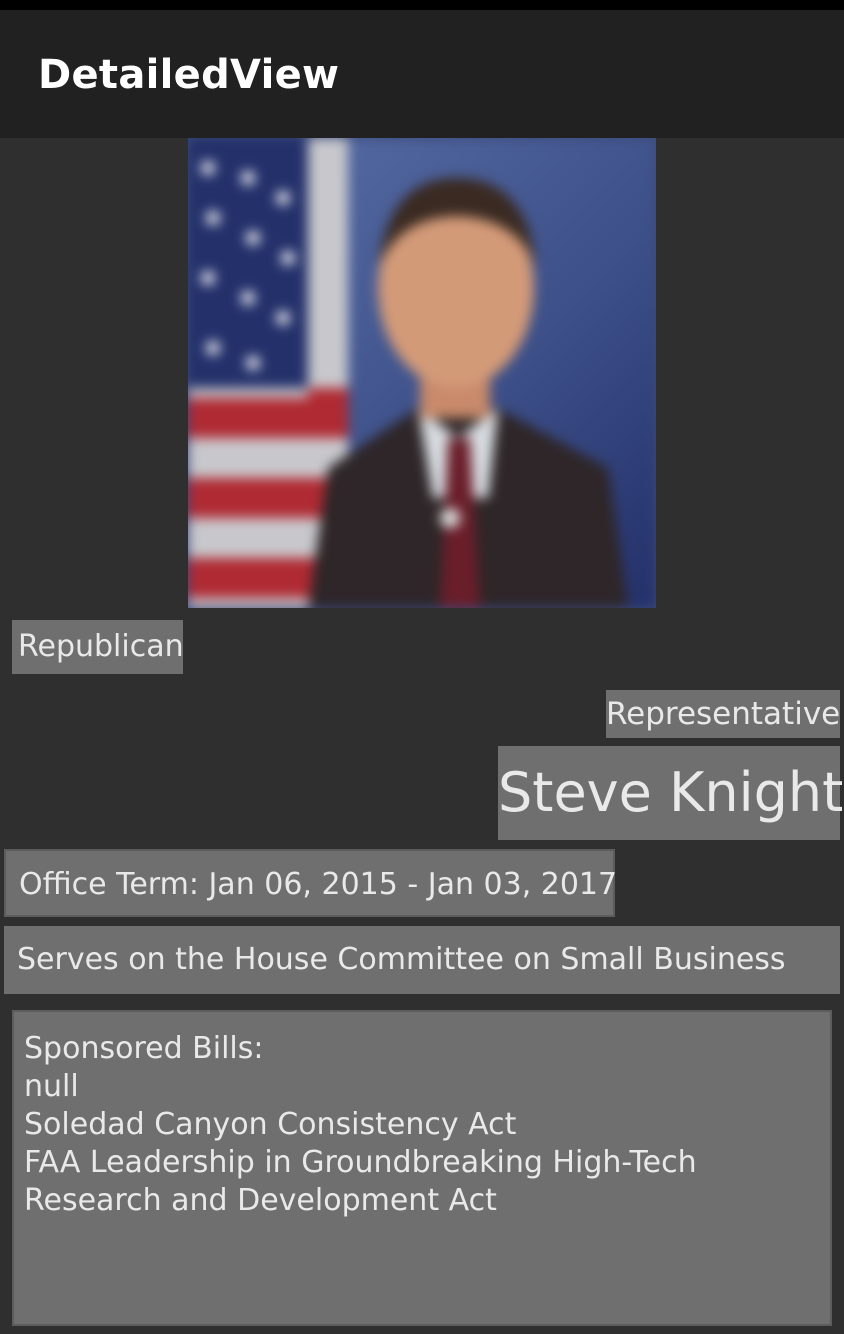 This screenshot has height=1334, width=844. What do you see at coordinates (260, 1200) in the screenshot?
I see `bill-item: Research and Development Act` at bounding box center [260, 1200].